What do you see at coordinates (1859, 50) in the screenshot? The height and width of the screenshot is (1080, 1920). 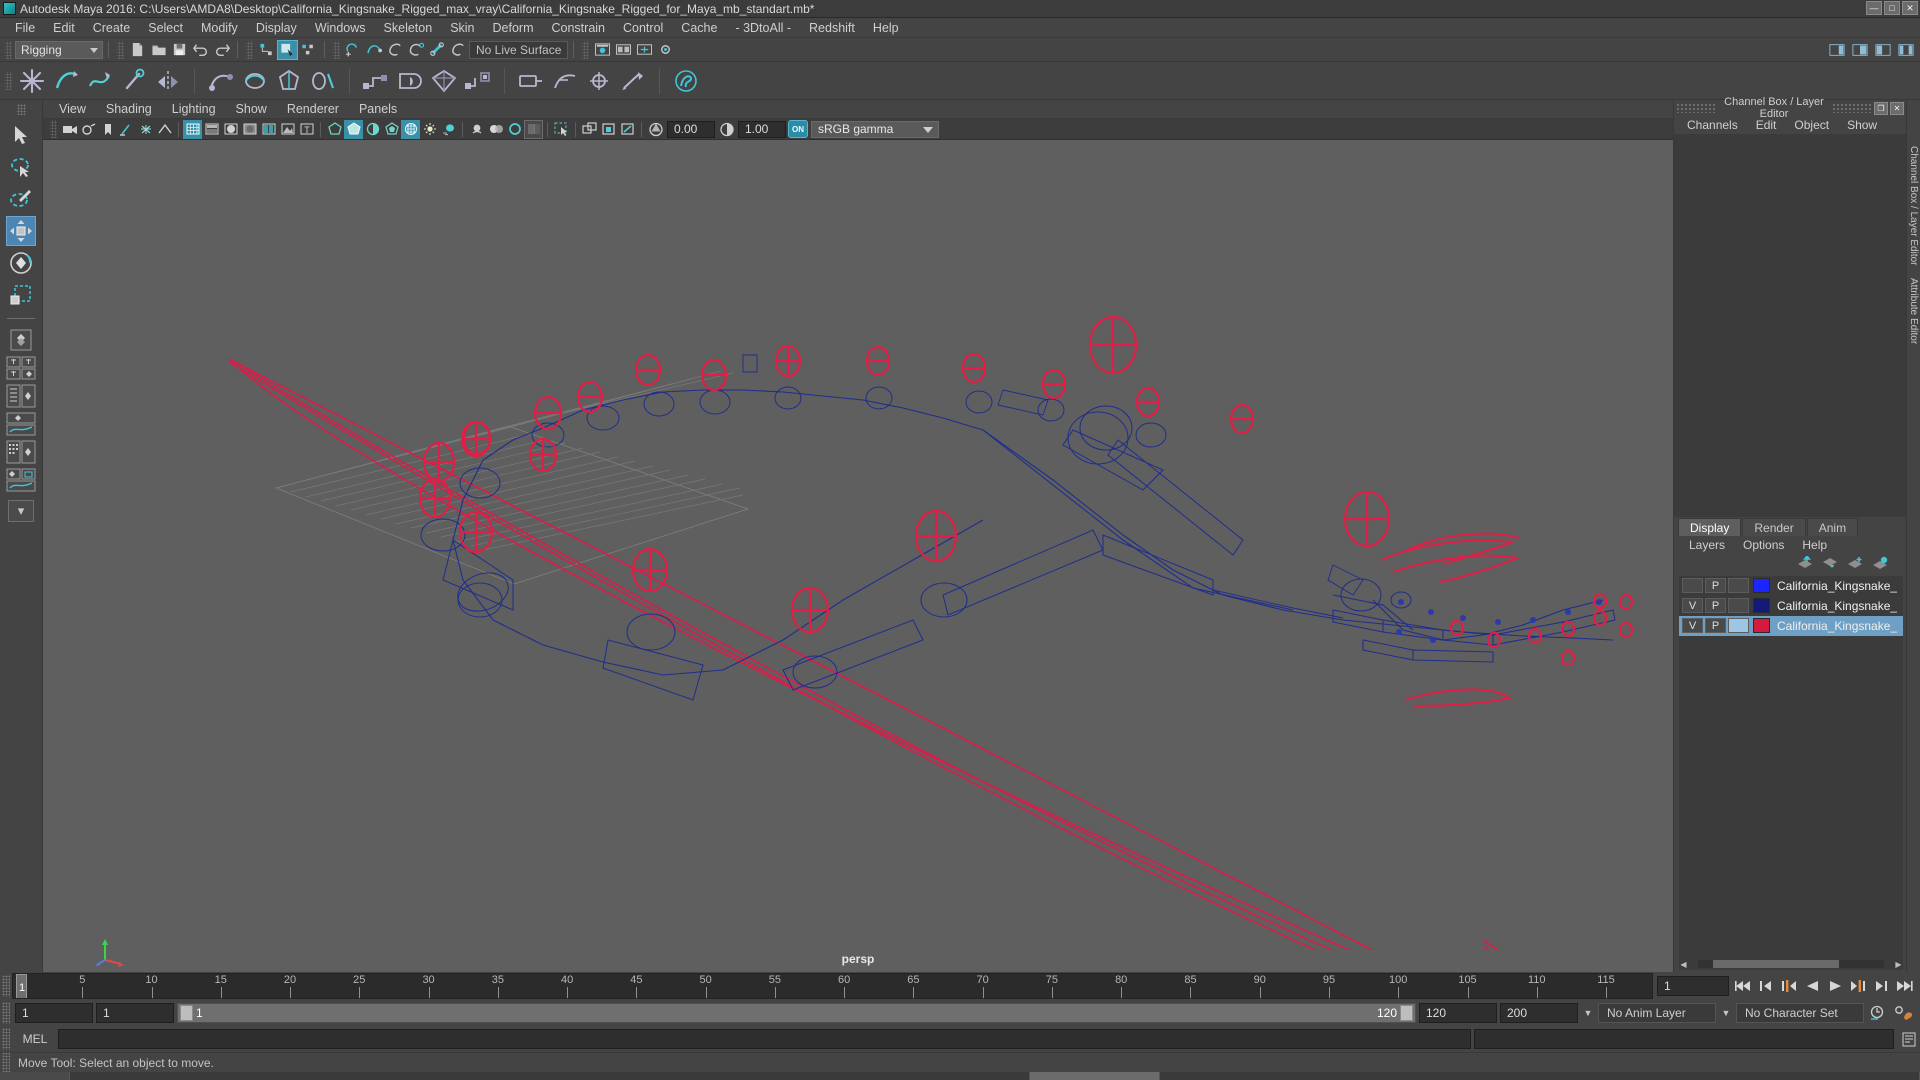 I see `attribute-editor-icon` at bounding box center [1859, 50].